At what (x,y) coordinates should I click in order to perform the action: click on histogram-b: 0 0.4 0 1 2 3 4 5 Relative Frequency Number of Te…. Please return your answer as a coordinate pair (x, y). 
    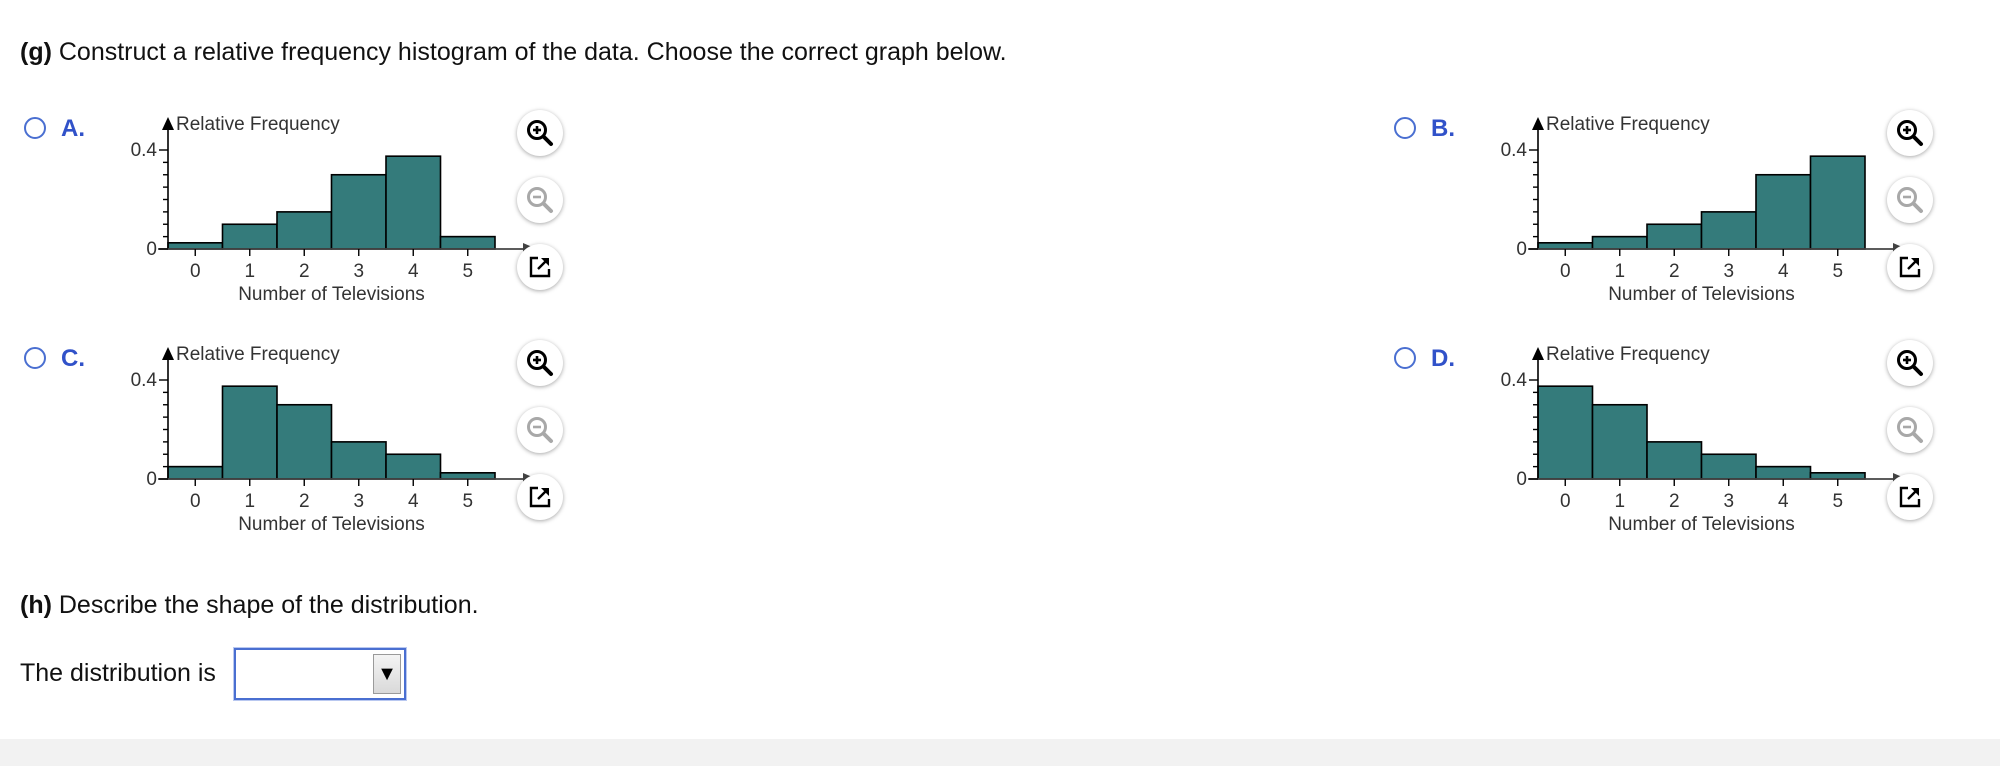
    Looking at the image, I should click on (1704, 209).